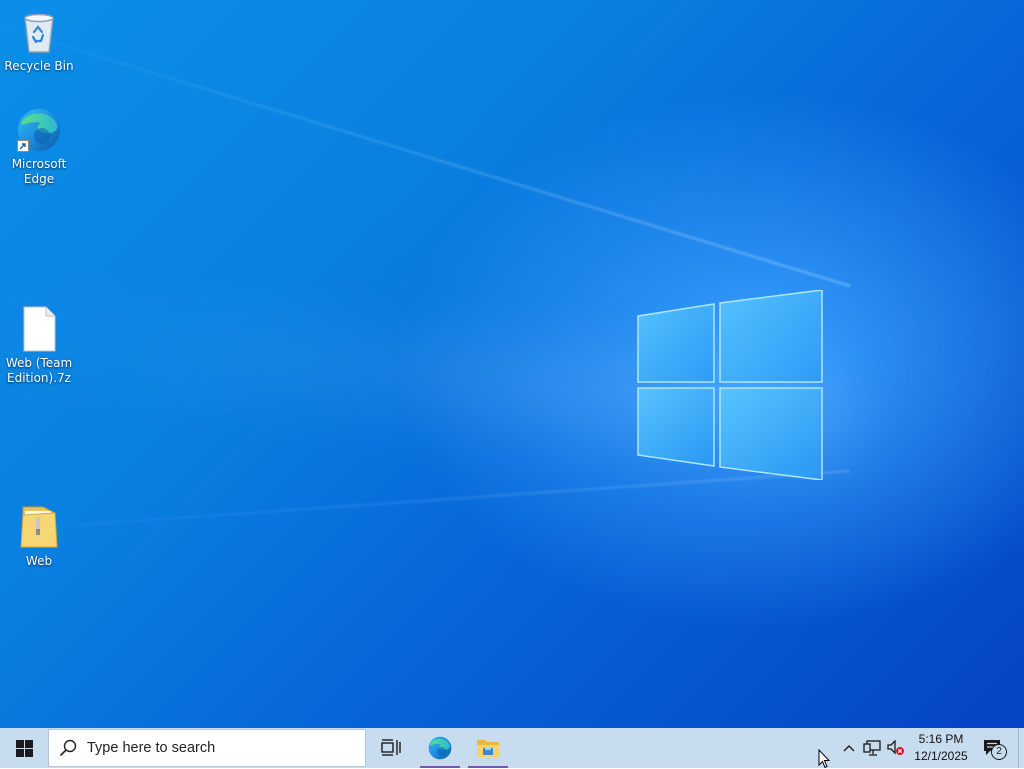  Describe the element at coordinates (941, 756) in the screenshot. I see `clock-date: 12/1/2025` at that location.